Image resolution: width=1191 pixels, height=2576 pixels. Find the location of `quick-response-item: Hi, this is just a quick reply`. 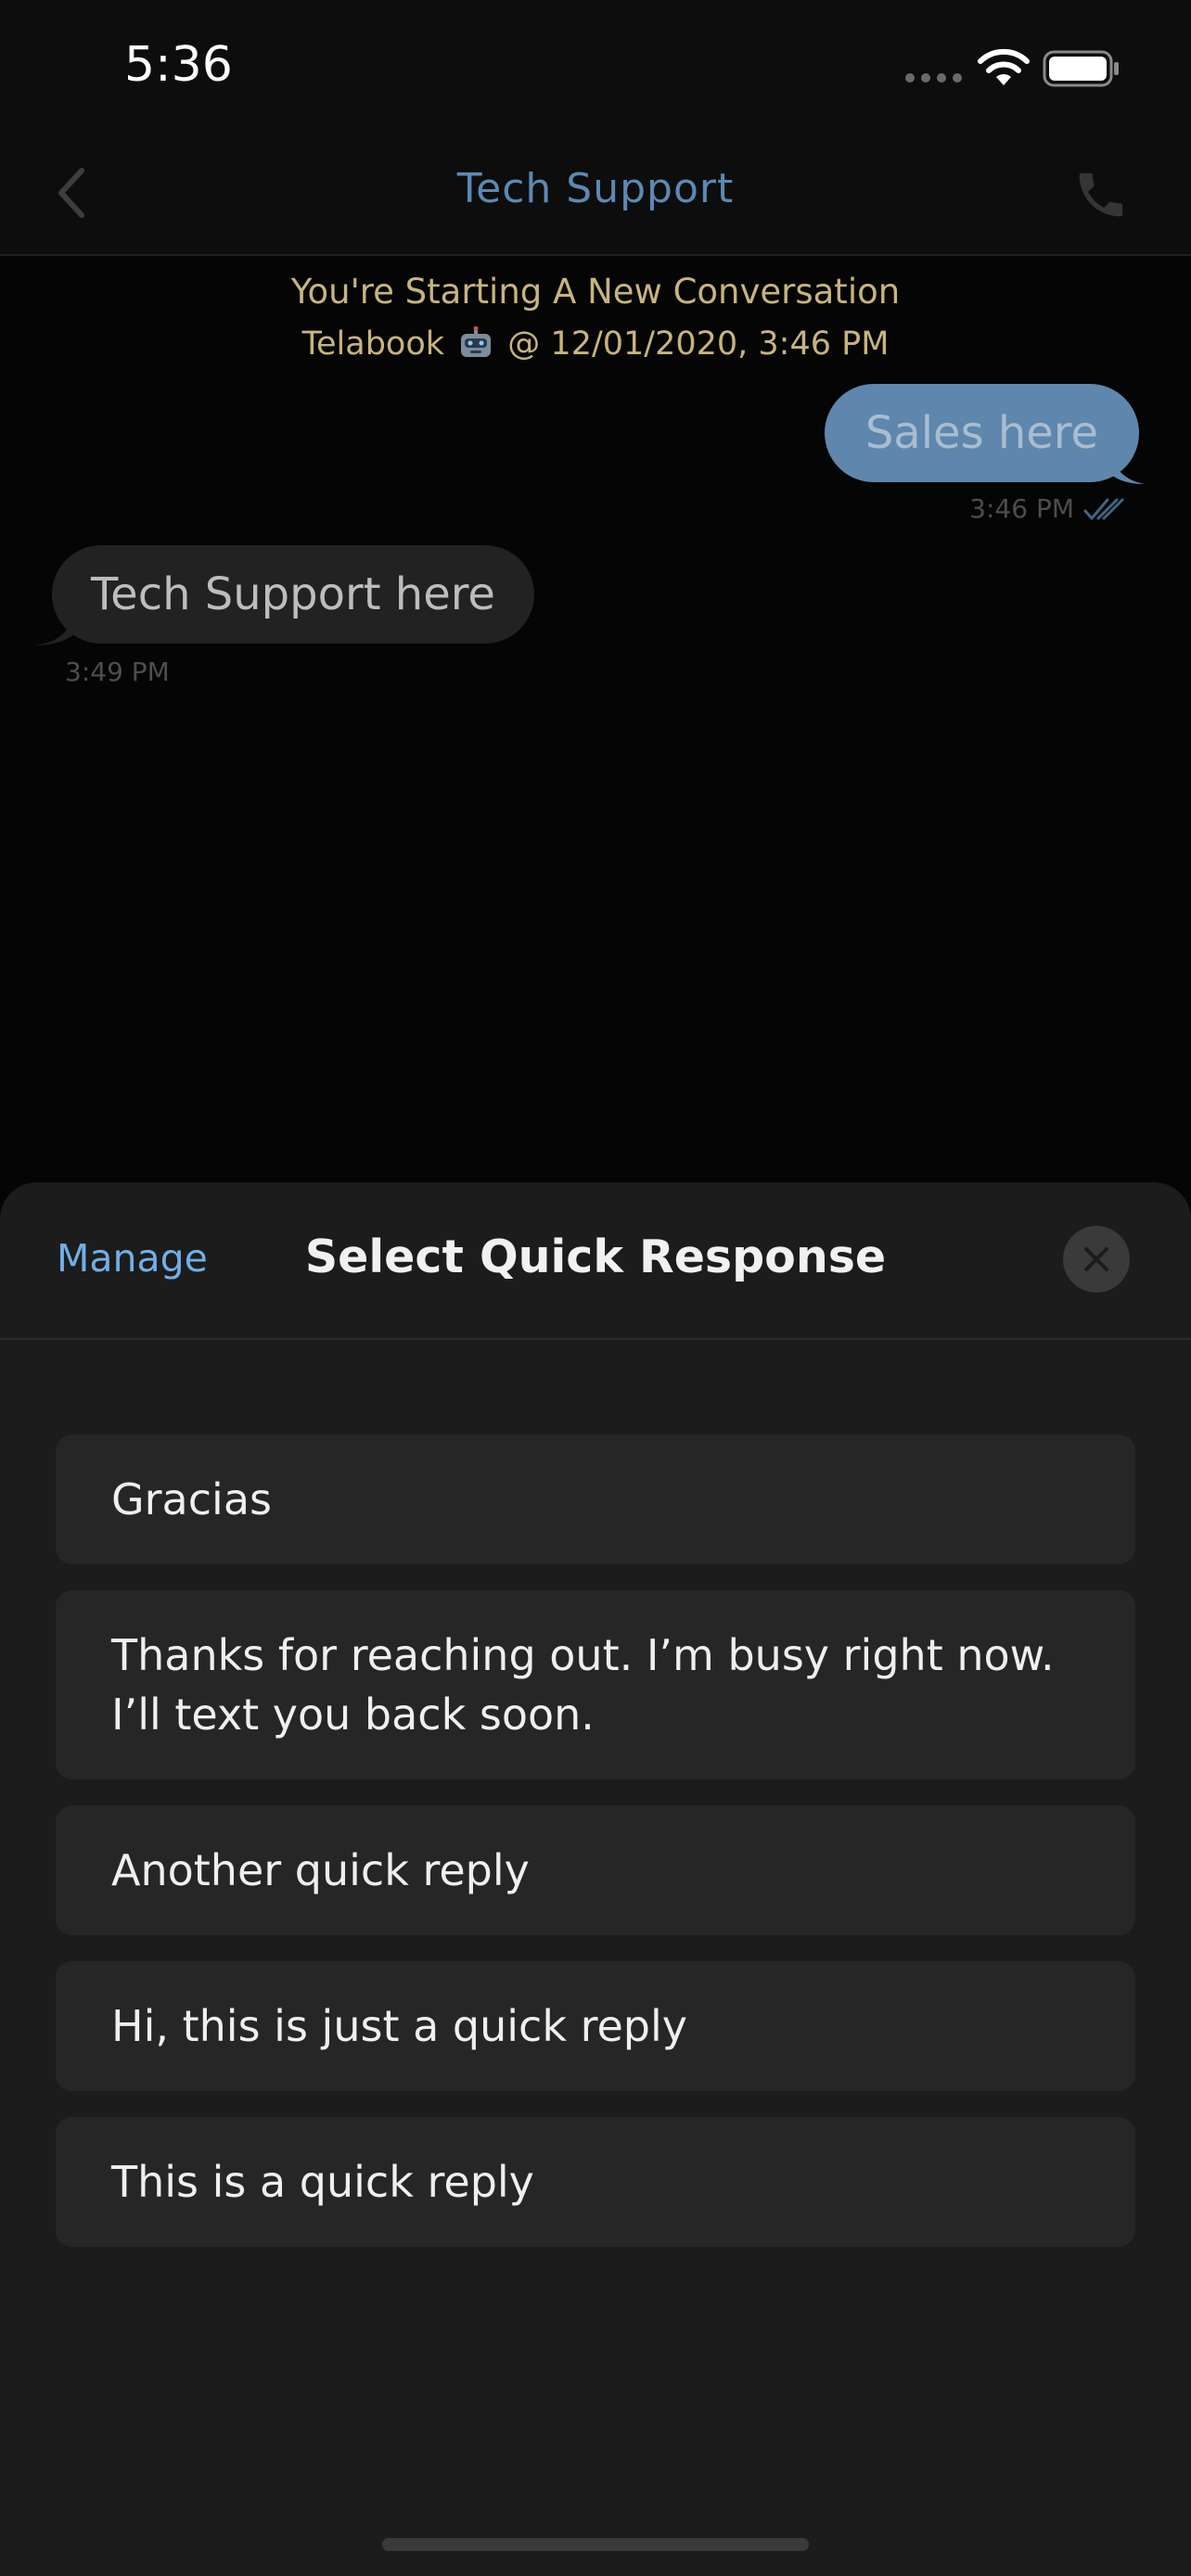

quick-response-item: Hi, this is just a quick reply is located at coordinates (595, 2026).